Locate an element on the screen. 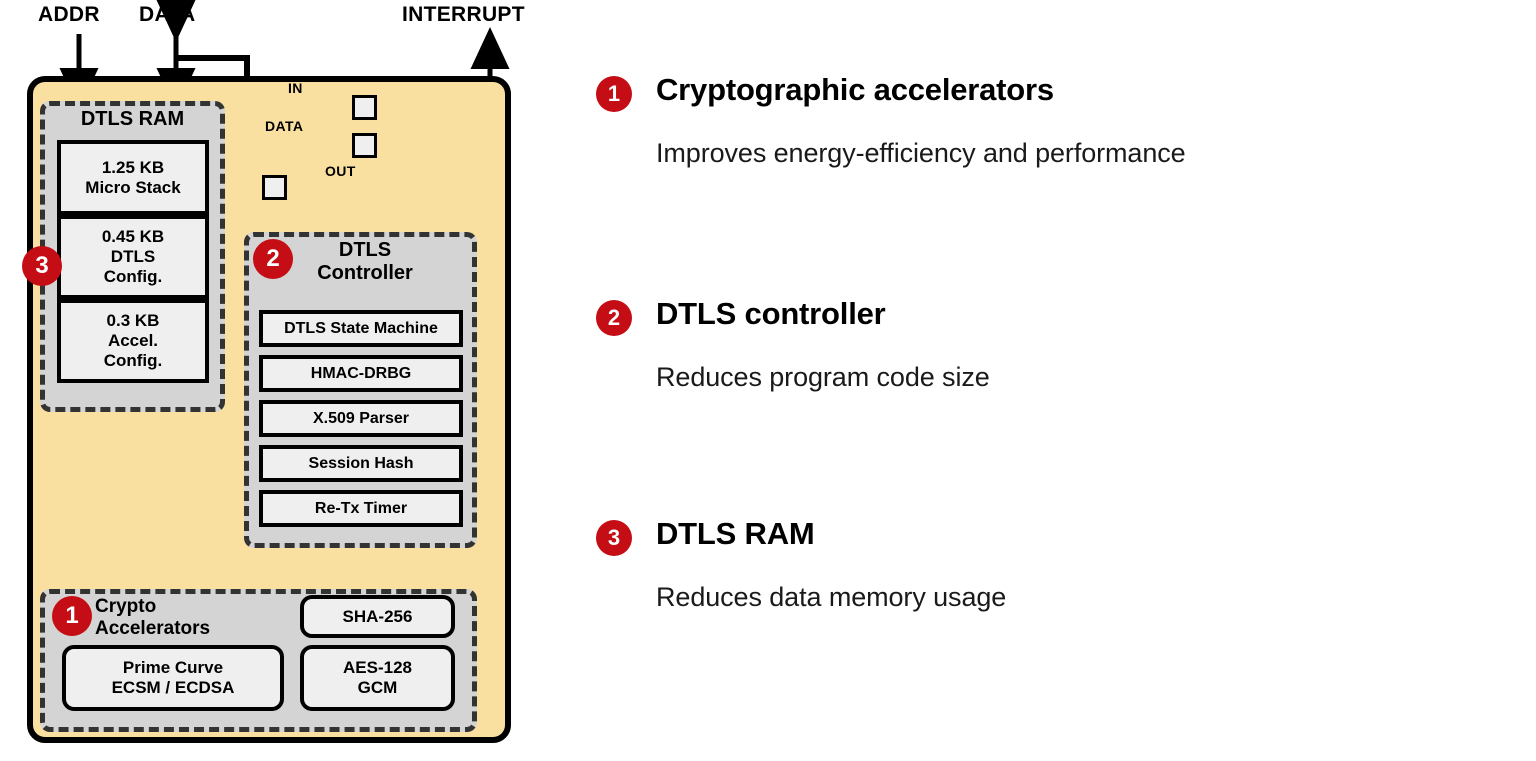  io-label-addr: ADDR is located at coordinates (69, 14).